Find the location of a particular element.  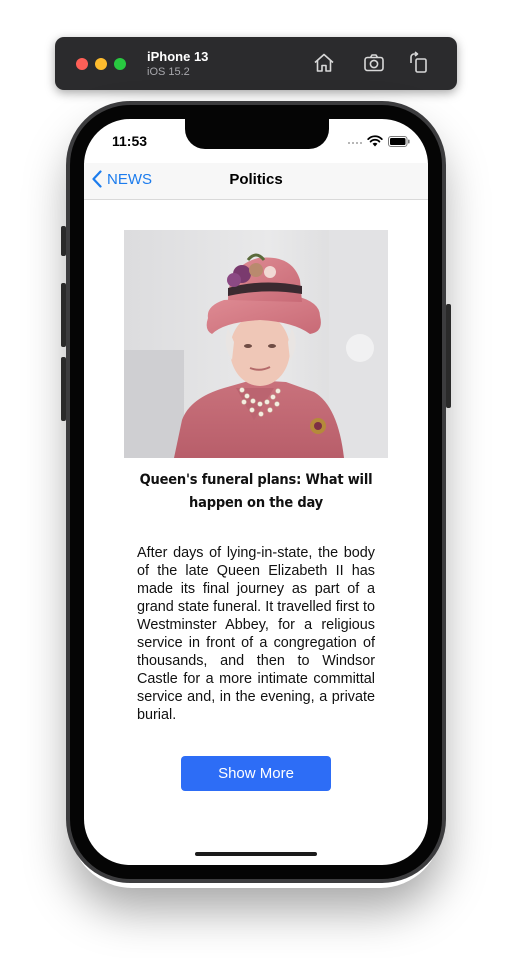

simulator-toolbar: iPhone 13 iOS 15.2 is located at coordinates (256, 63).